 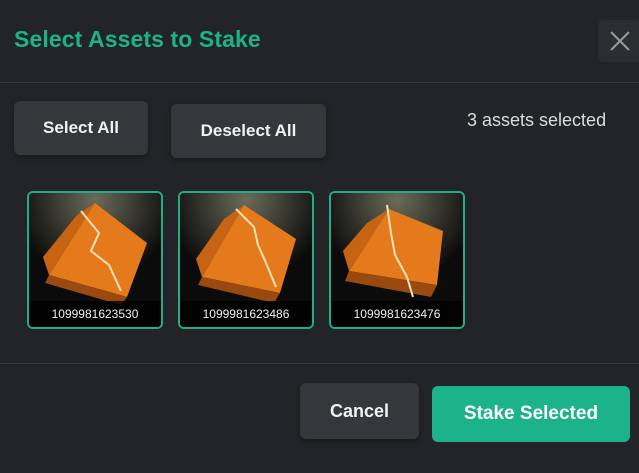 What do you see at coordinates (537, 120) in the screenshot?
I see `selection-count: 3 assets selected` at bounding box center [537, 120].